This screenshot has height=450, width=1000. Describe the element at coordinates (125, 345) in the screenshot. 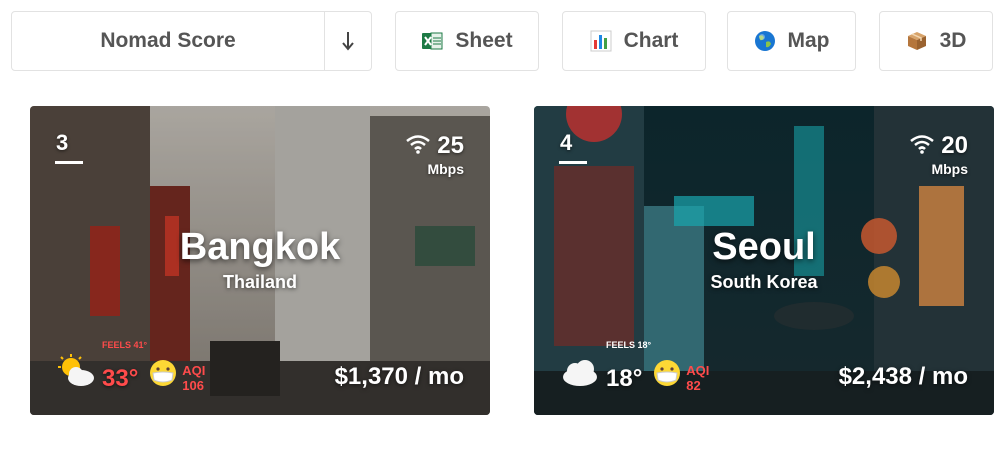

I see `feels-like: FEELS 41°` at that location.